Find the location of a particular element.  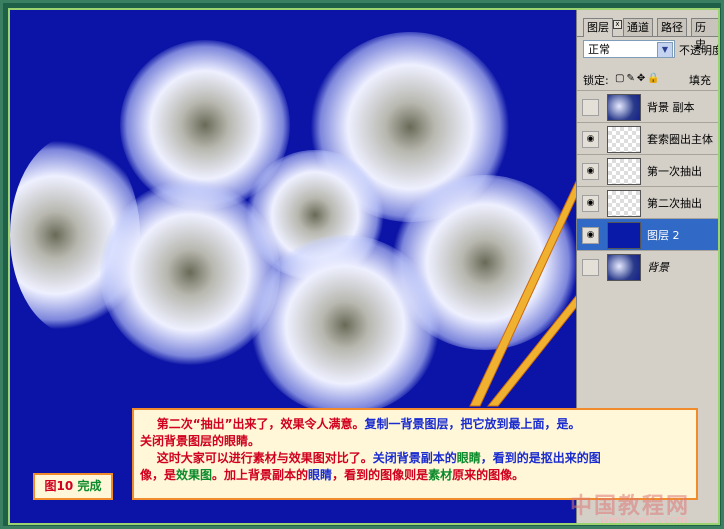

layer-row: ◉ 第二次抽出 is located at coordinates (647, 202).